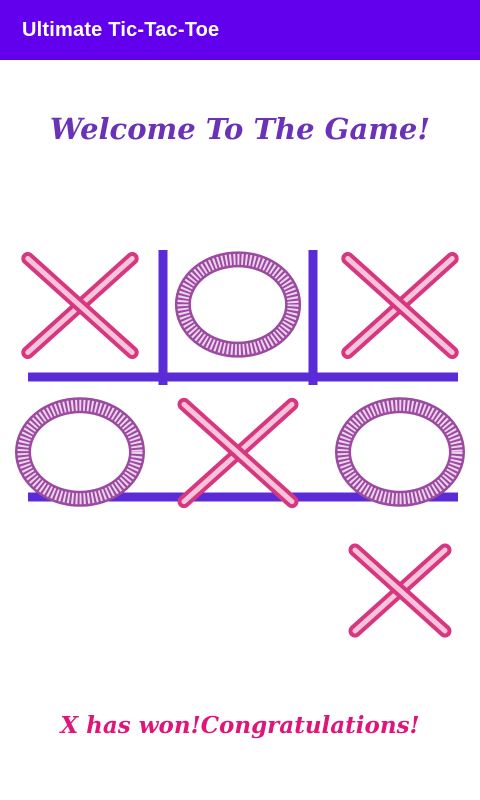 Image resolution: width=480 pixels, height=800 pixels. Describe the element at coordinates (240, 30) in the screenshot. I see `app-bar: Ultimate Tic-Tac-Toe` at that location.